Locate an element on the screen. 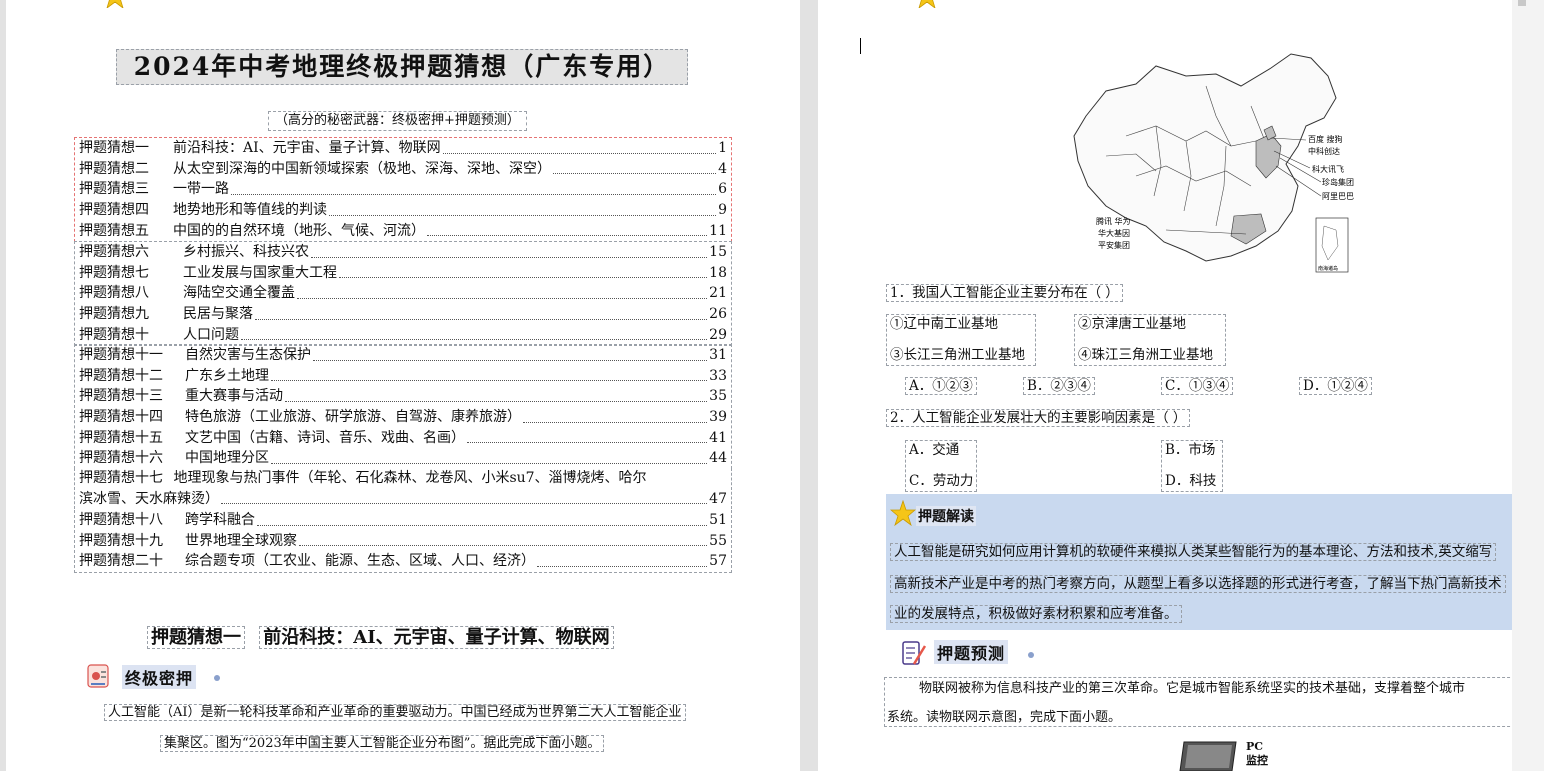  toc-entry-name: 押题猜想十七 is located at coordinates (121, 478).